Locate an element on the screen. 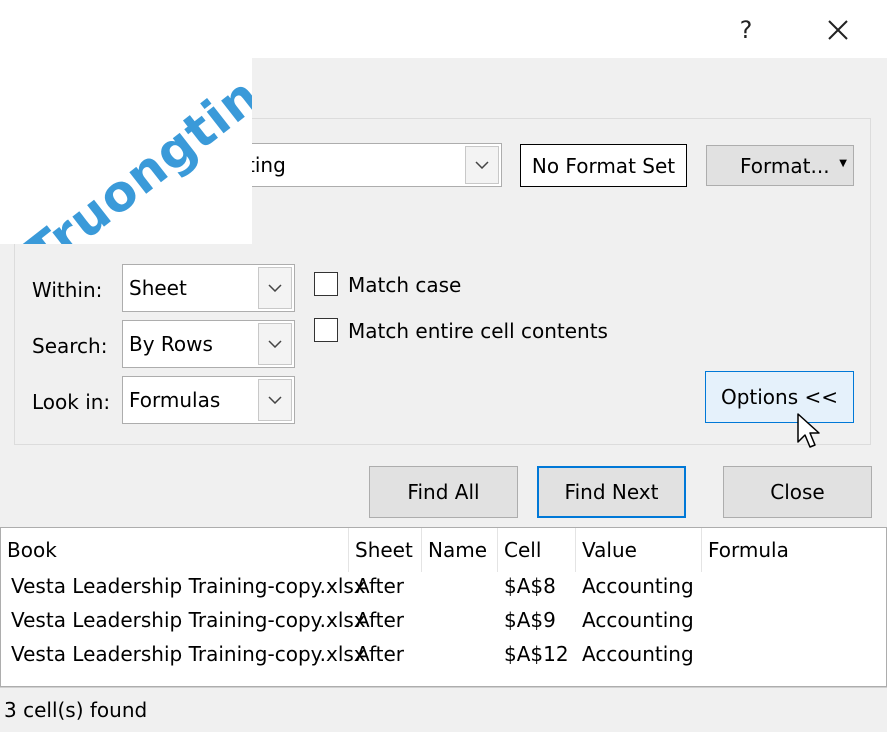 The height and width of the screenshot is (732, 887). match-entire-label: Match entire cell contents is located at coordinates (478, 331).